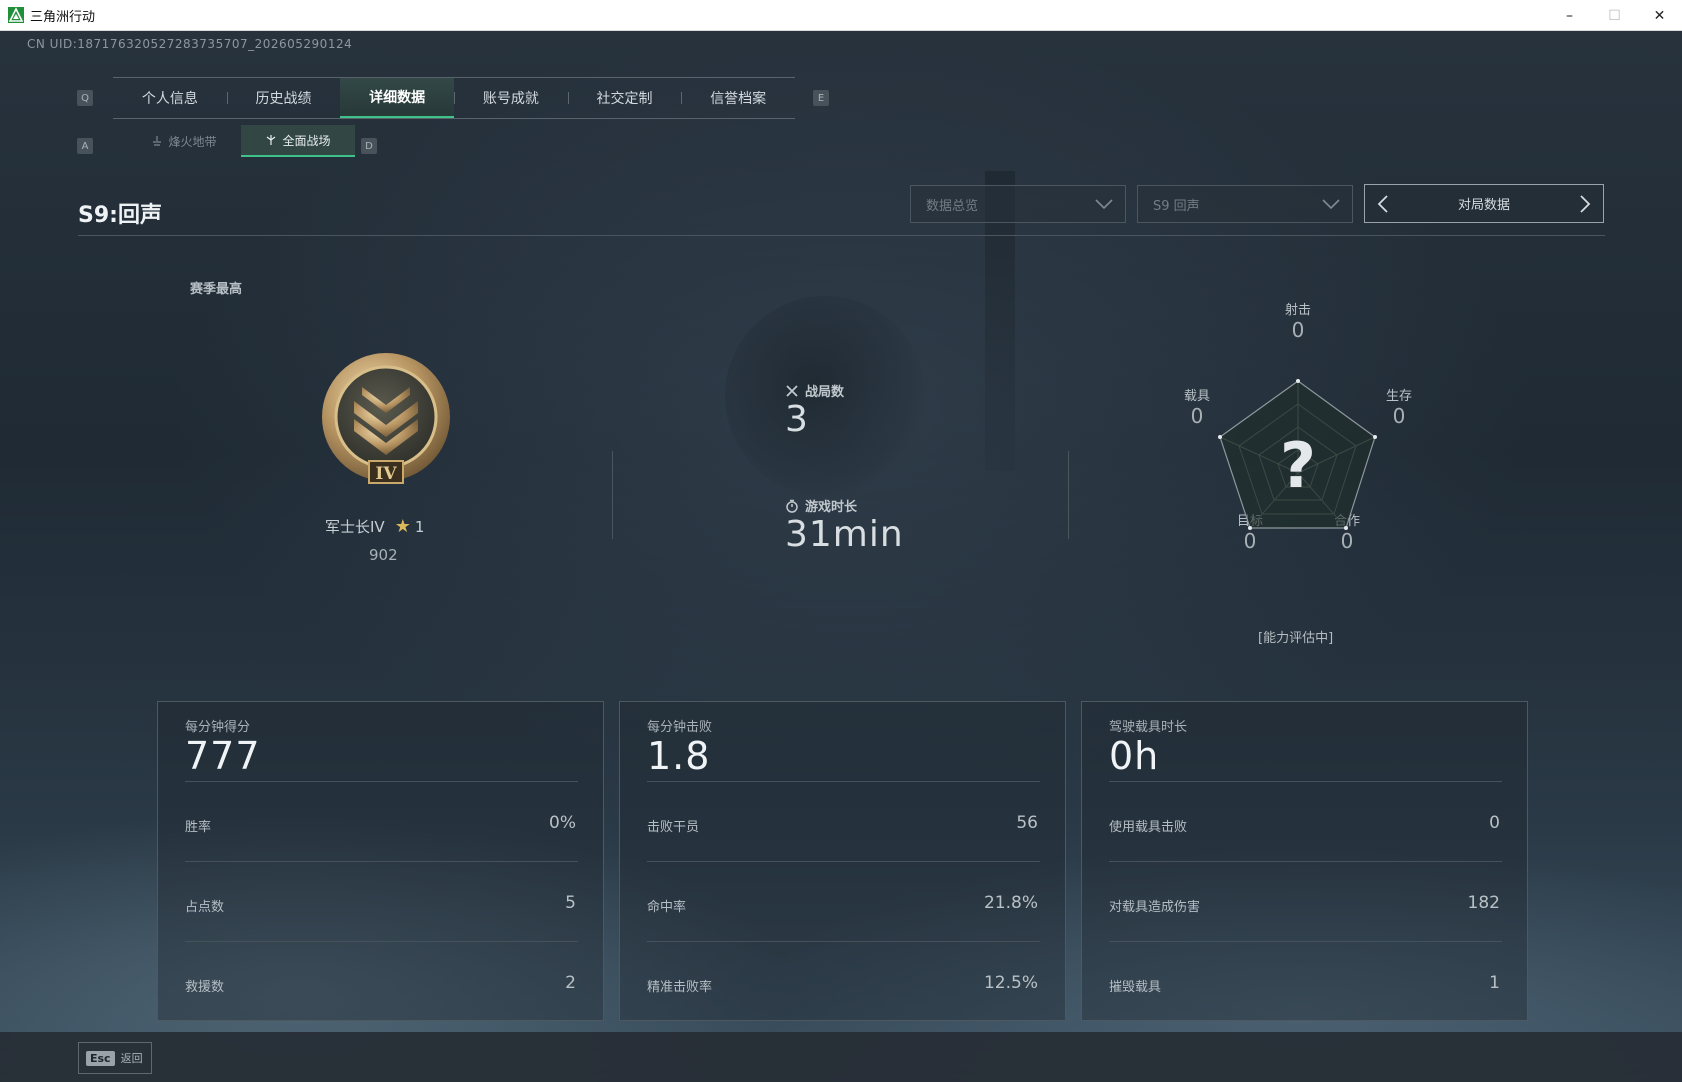 The width and height of the screenshot is (1682, 1082). Describe the element at coordinates (1135, 987) in the screenshot. I see `row-label: 摧毁载具` at that location.